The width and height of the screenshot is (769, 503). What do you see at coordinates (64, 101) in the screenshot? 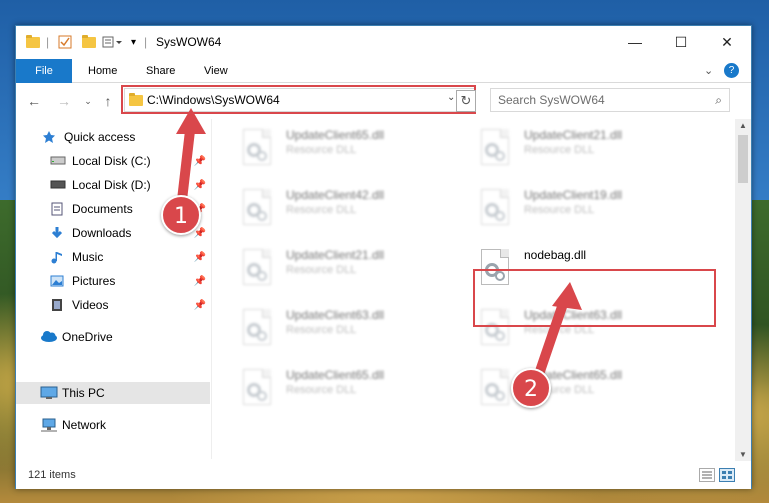
I see `forward-arrow-icon: →` at bounding box center [64, 101].